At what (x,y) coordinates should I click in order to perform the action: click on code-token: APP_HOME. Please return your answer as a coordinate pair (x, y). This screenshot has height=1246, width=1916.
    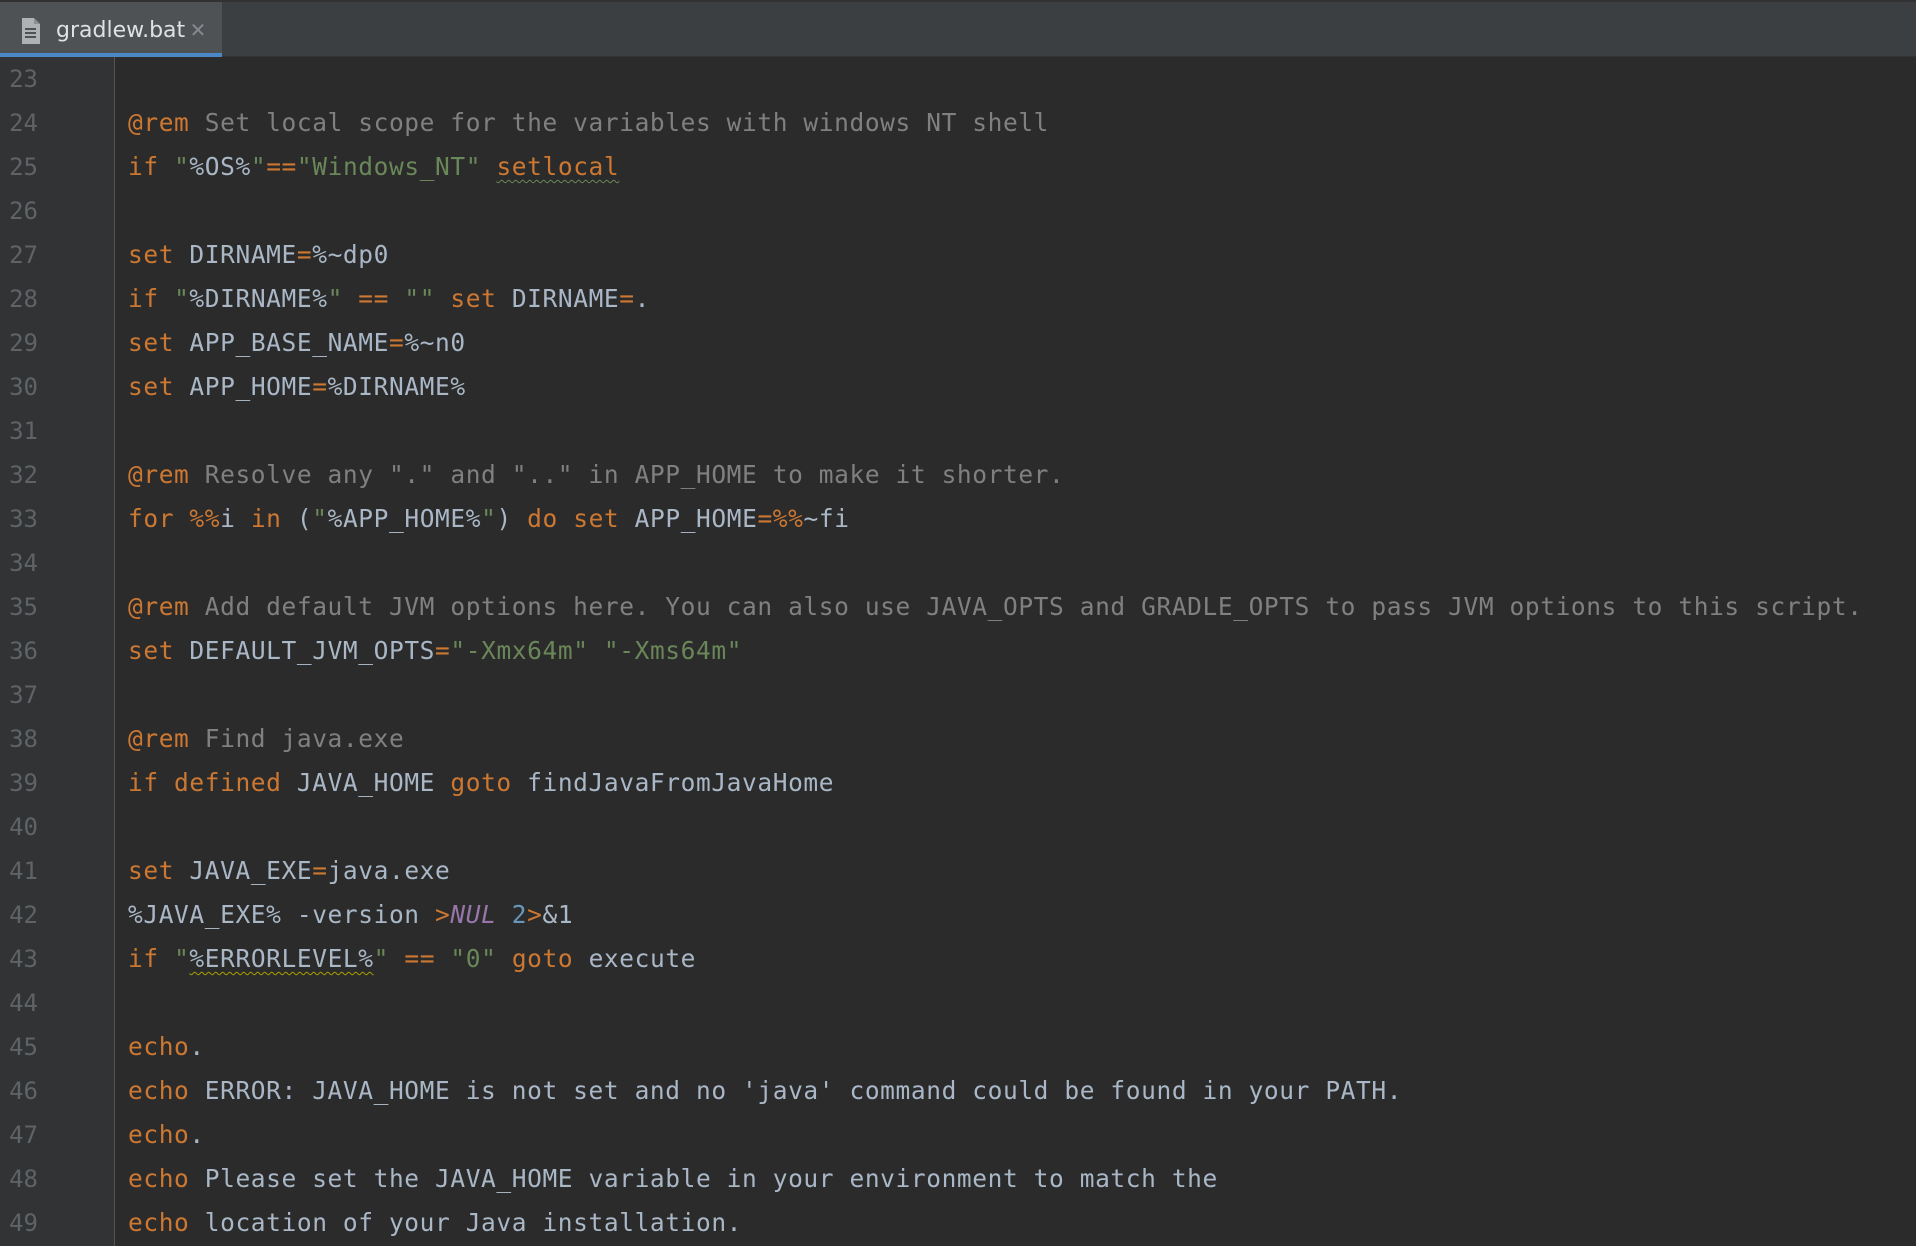
    Looking at the image, I should click on (243, 386).